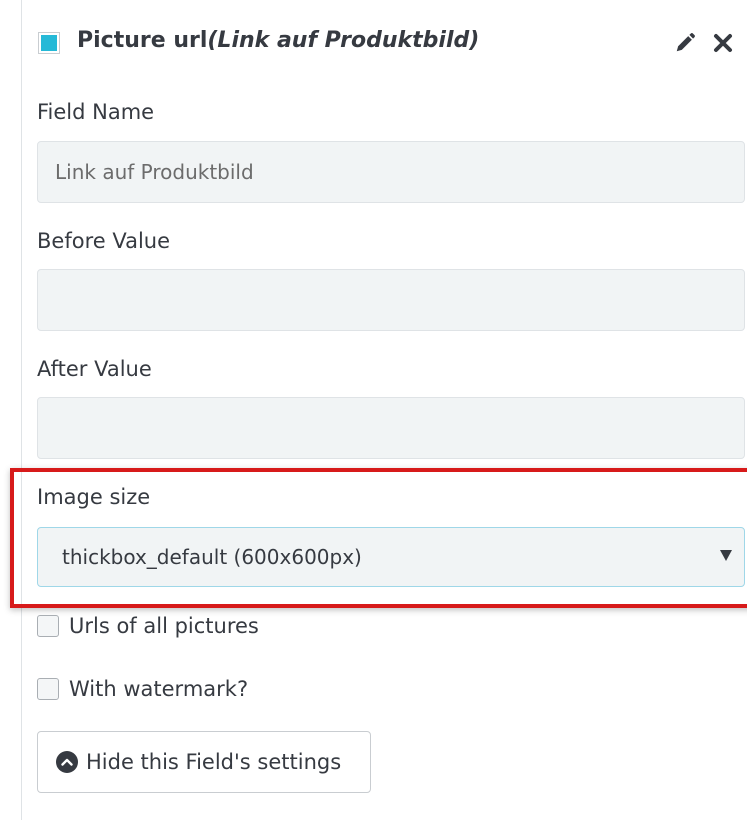 Image resolution: width=747 pixels, height=820 pixels. Describe the element at coordinates (391, 428) in the screenshot. I see `after-value-input` at that location.